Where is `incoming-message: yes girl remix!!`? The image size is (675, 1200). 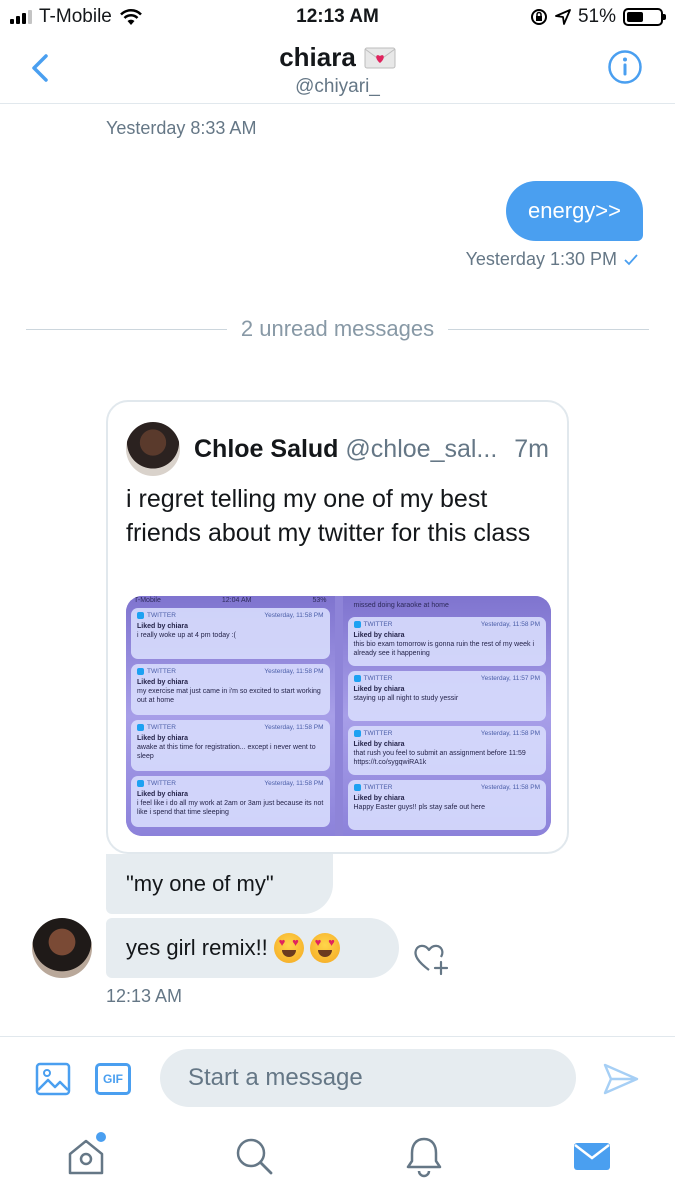 incoming-message: yes girl remix!! is located at coordinates (252, 948).